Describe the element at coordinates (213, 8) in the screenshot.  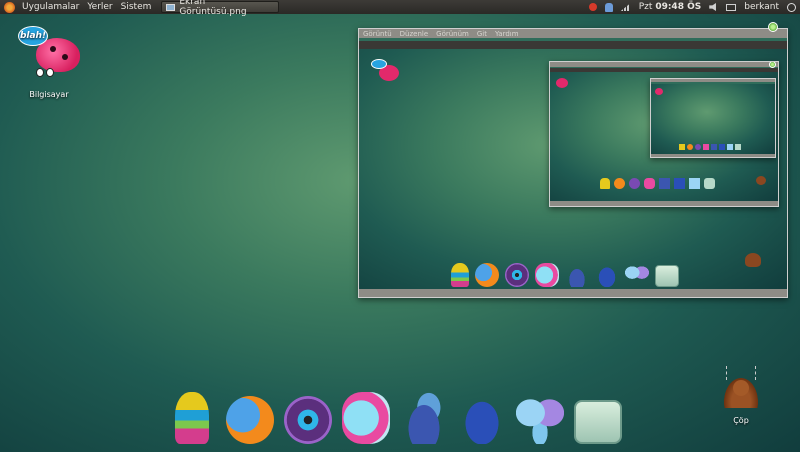
I see `taskbar-button-label: Ekran Görüntüsü.png` at that location.